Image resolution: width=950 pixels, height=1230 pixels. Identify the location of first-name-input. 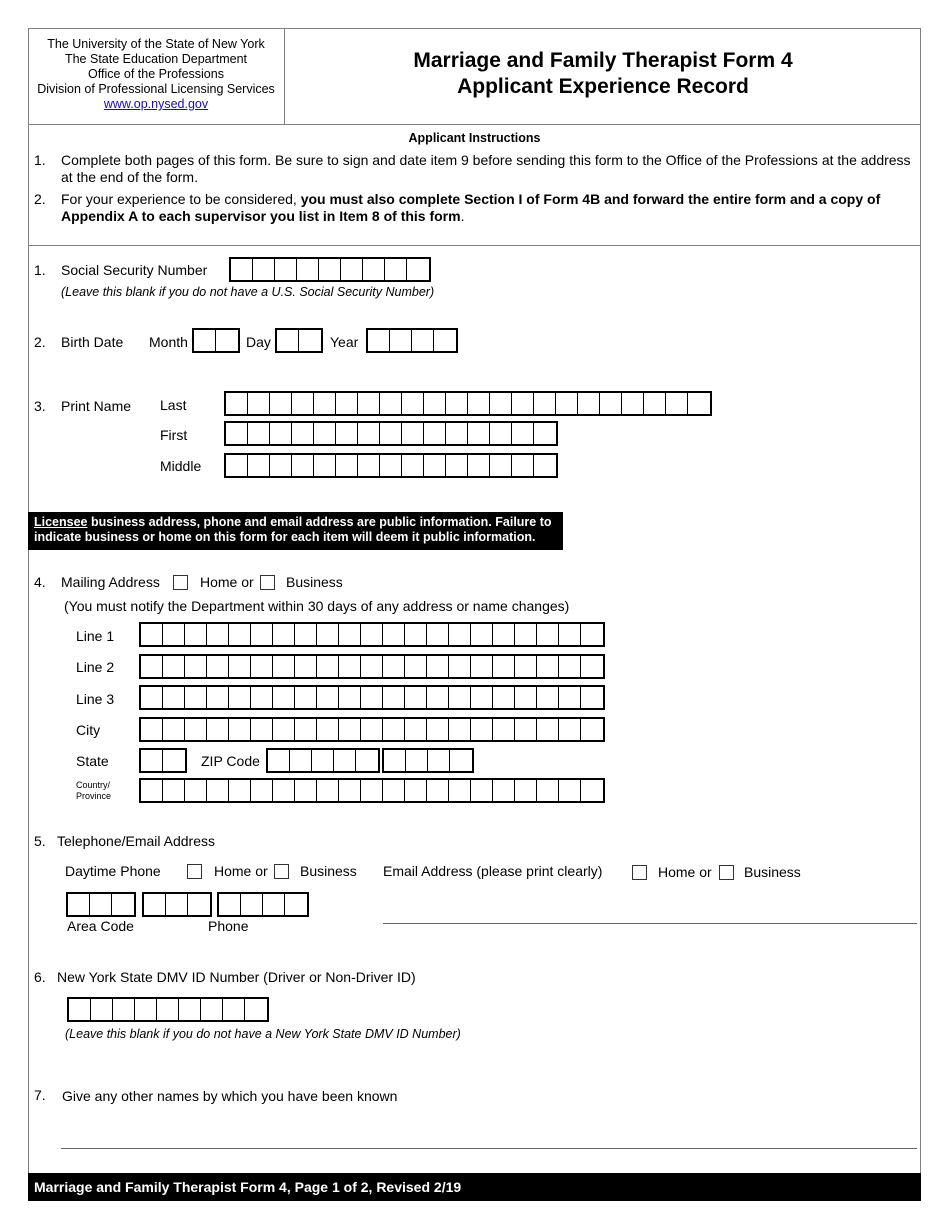
(391, 433).